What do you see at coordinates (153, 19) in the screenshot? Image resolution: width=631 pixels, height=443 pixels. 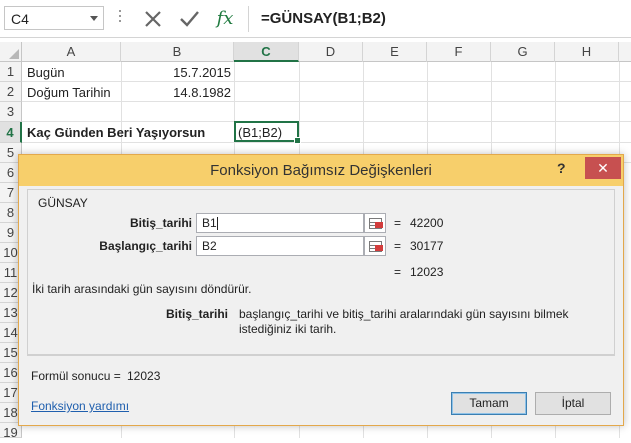 I see `cancel-icon` at bounding box center [153, 19].